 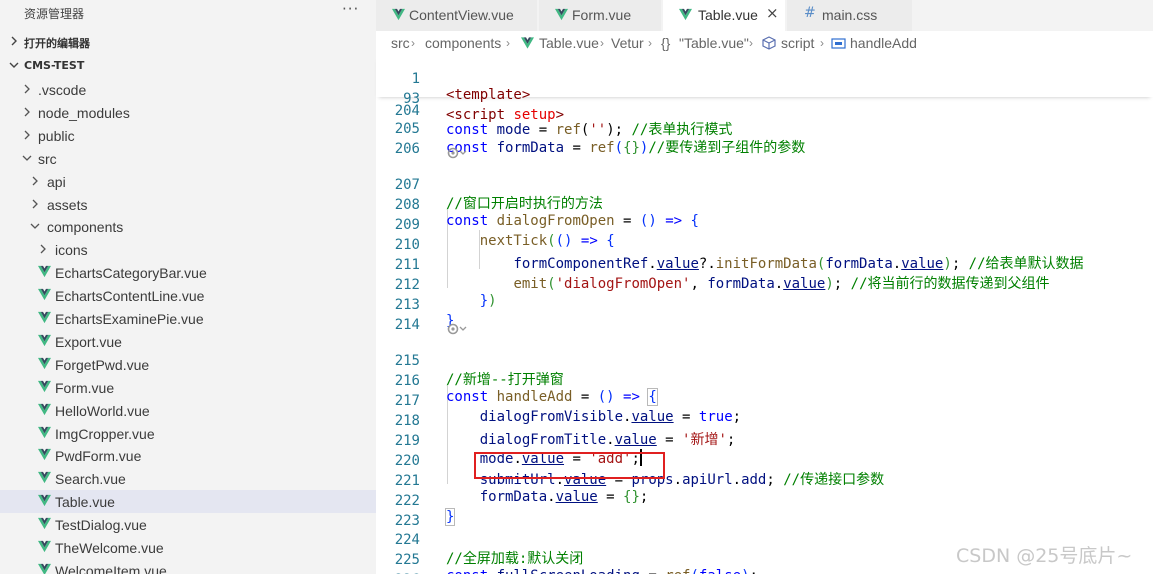 I want to click on code-line: 208 const dialogFromOpen = () => {, so click(x=764, y=205).